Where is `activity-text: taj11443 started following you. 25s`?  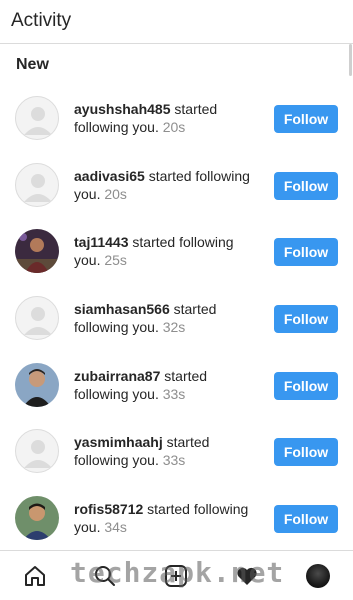 activity-text: taj11443 started following you. 25s is located at coordinates (167, 251).